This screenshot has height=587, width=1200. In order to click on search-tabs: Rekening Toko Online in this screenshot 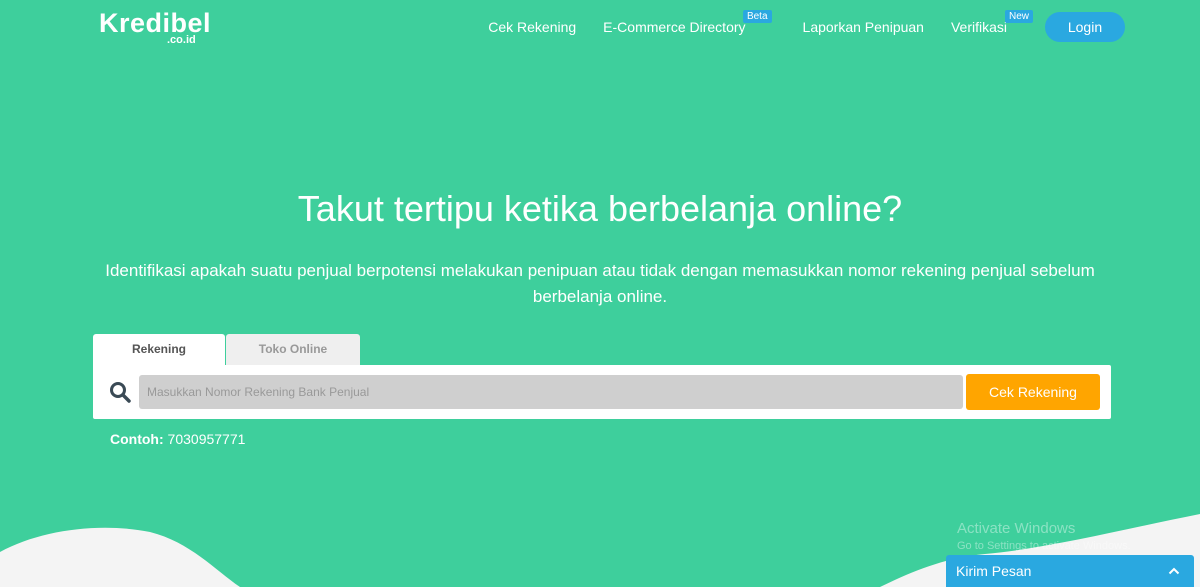, I will do `click(226, 349)`.